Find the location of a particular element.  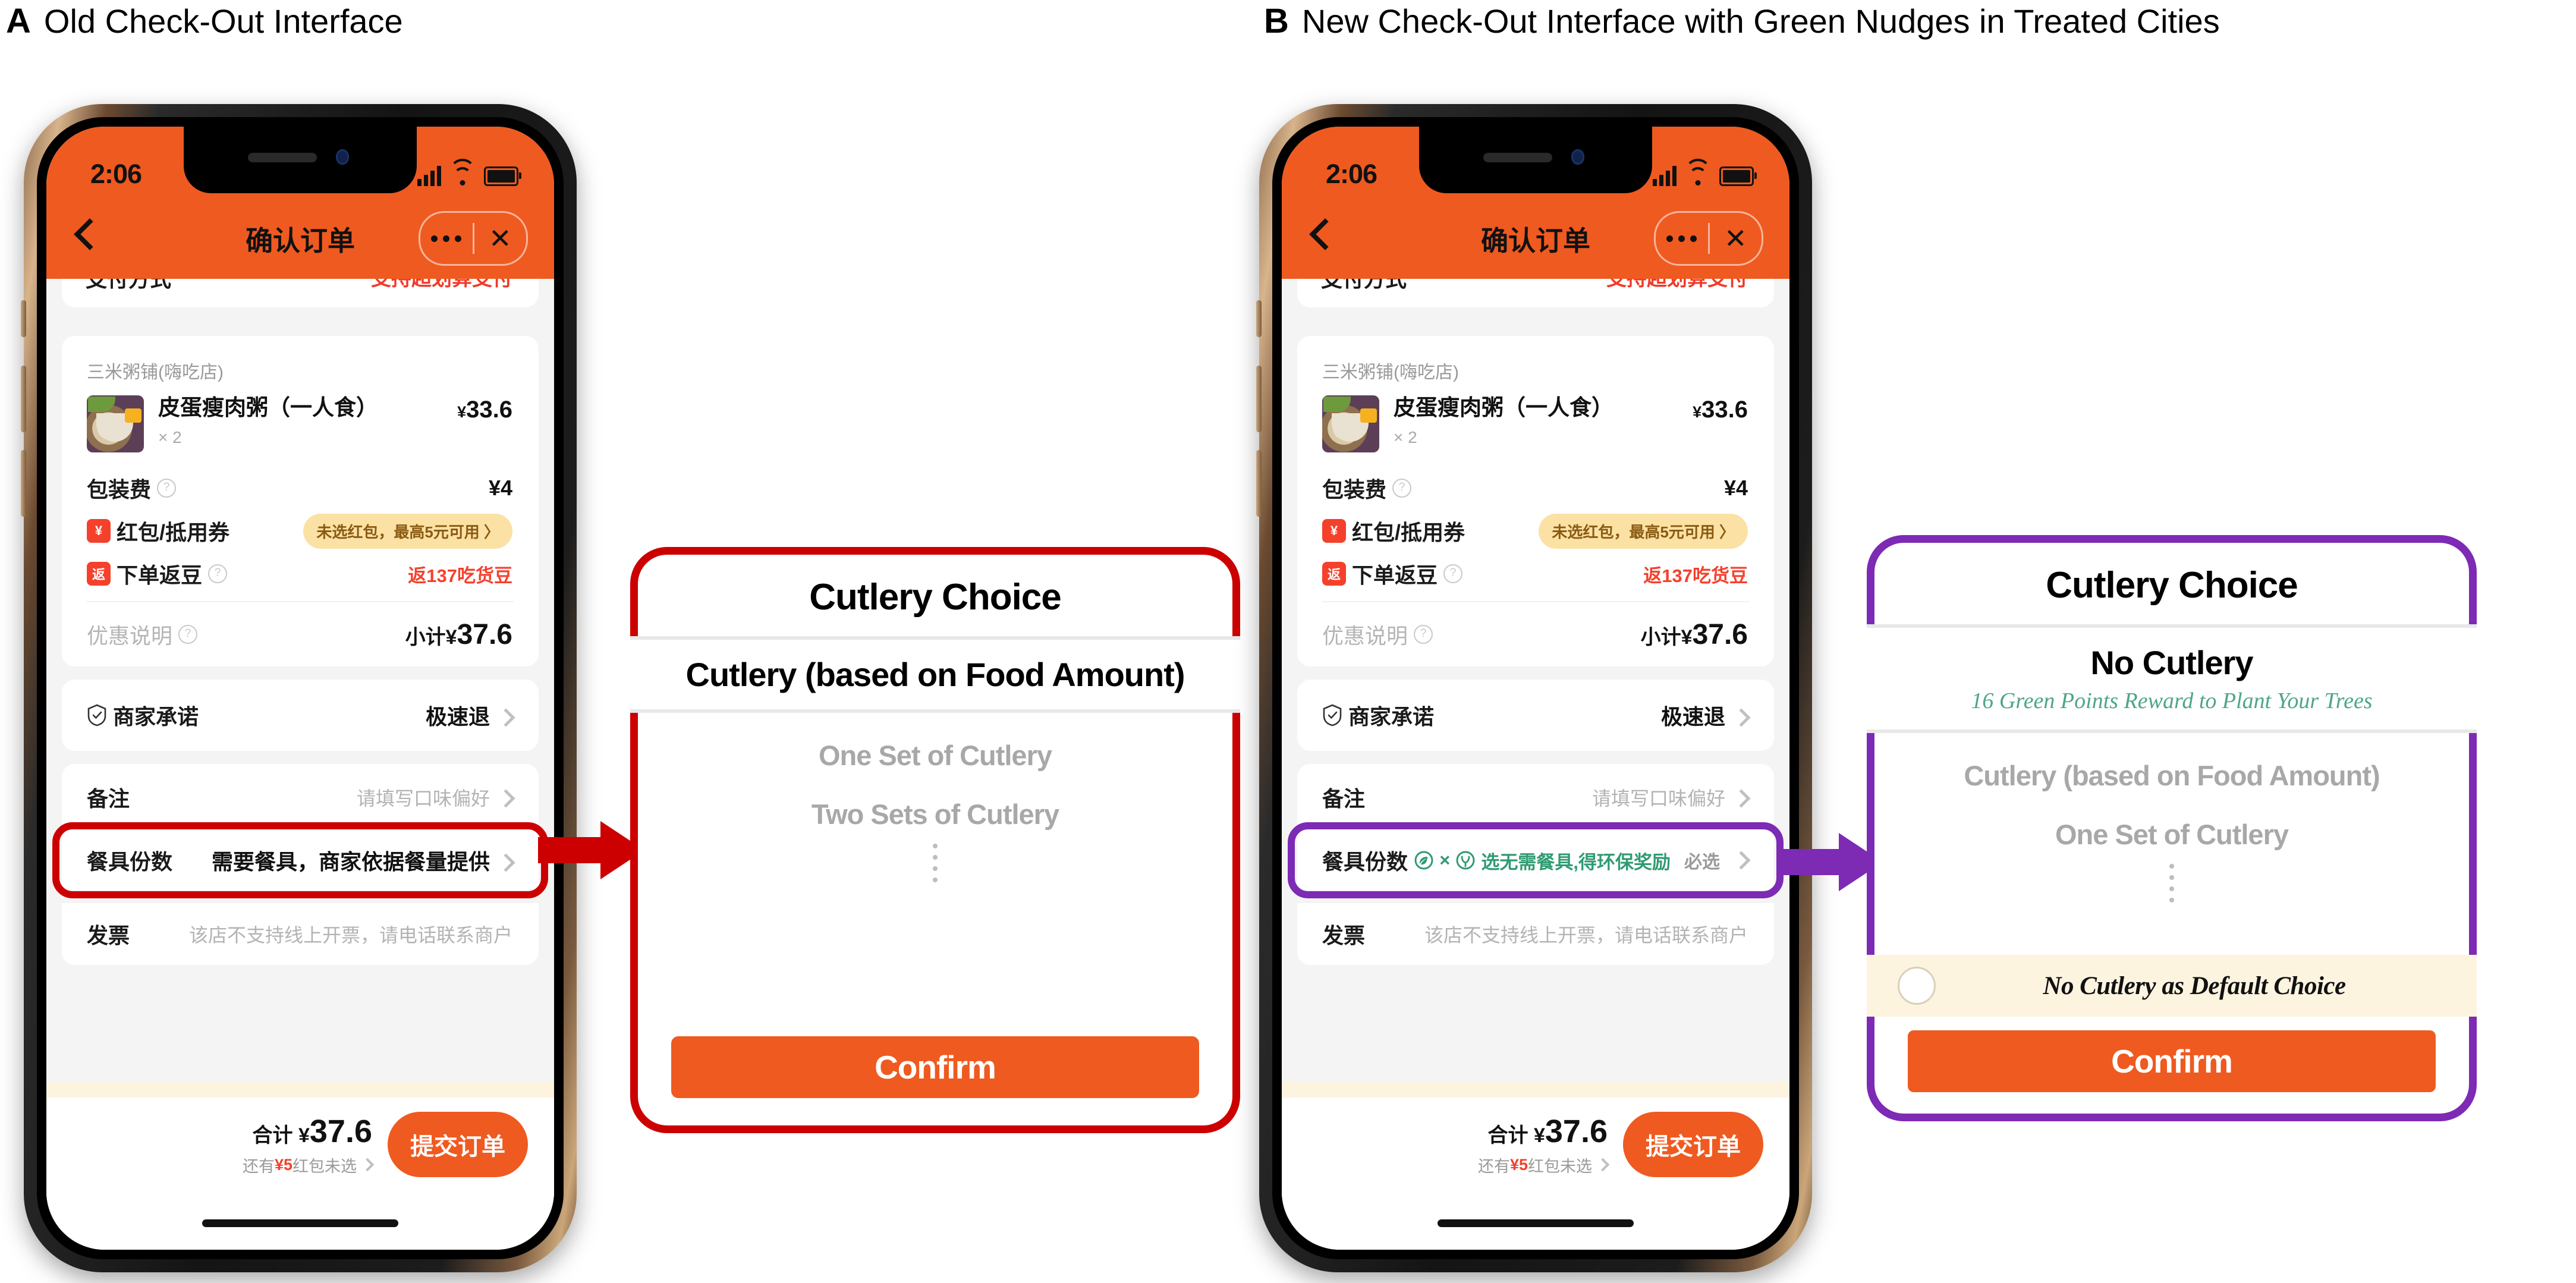

cutlery-row: 餐具份数 需要餐具，商家依据餐量提供 is located at coordinates (300, 860).